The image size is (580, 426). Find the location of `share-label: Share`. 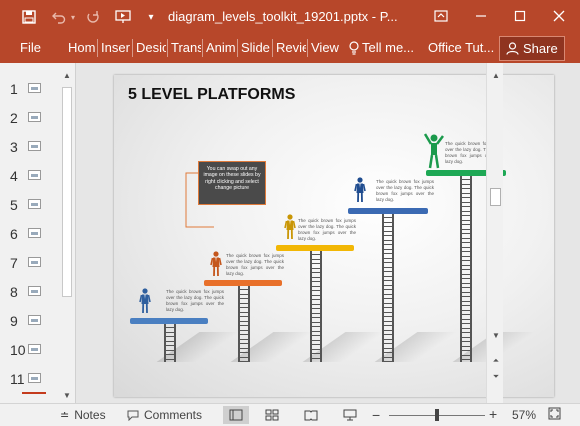

share-label: Share is located at coordinates (540, 48).